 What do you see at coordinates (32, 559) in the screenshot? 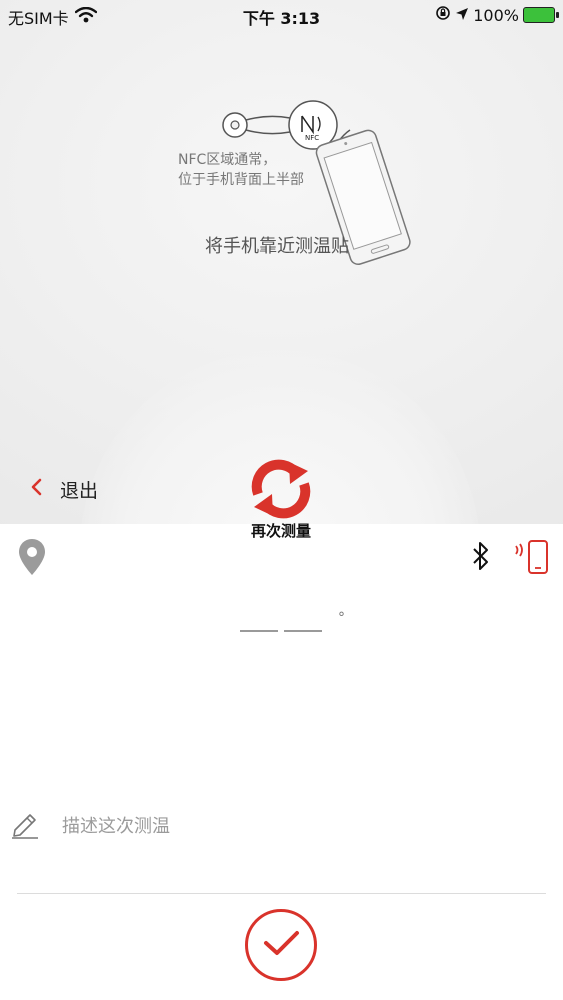
I see `location-pin-icon` at bounding box center [32, 559].